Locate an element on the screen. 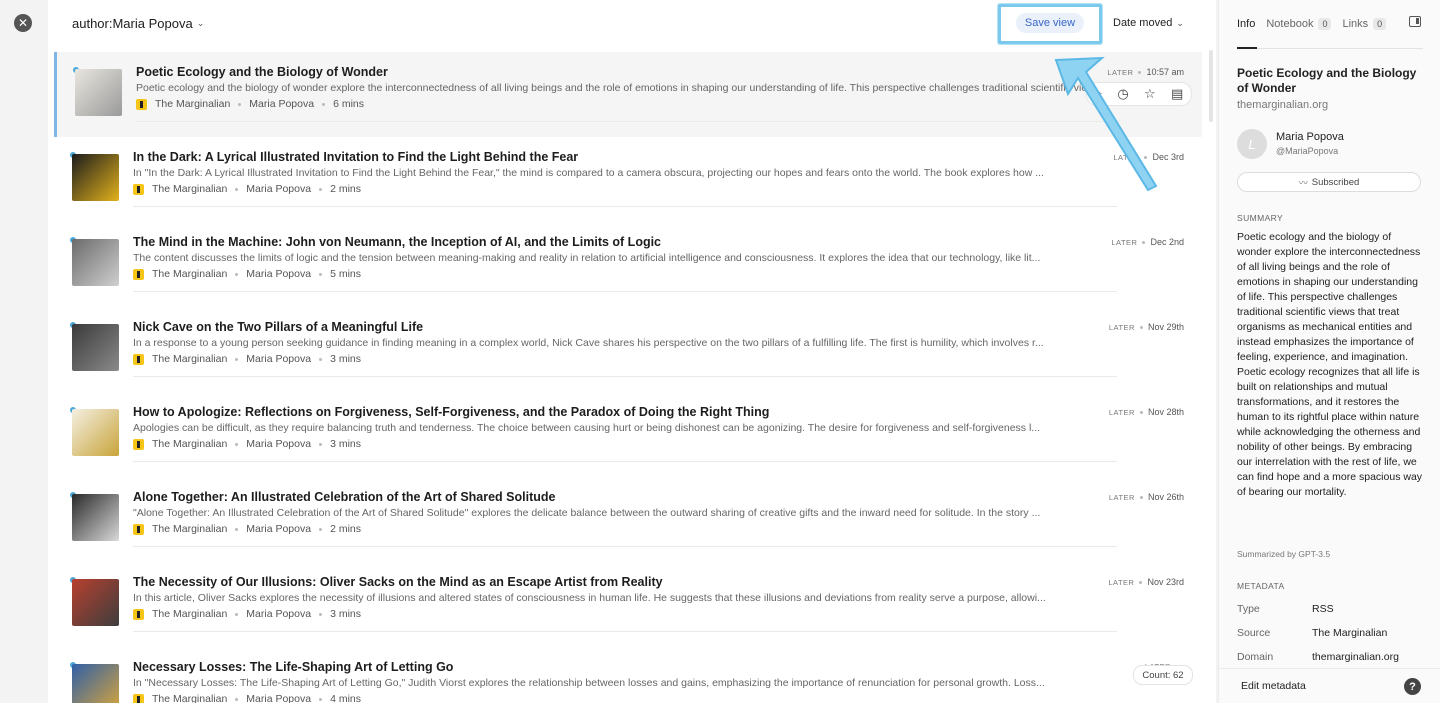 The image size is (1440, 703). edit-metadata-button: Edit metadata is located at coordinates (1273, 686).